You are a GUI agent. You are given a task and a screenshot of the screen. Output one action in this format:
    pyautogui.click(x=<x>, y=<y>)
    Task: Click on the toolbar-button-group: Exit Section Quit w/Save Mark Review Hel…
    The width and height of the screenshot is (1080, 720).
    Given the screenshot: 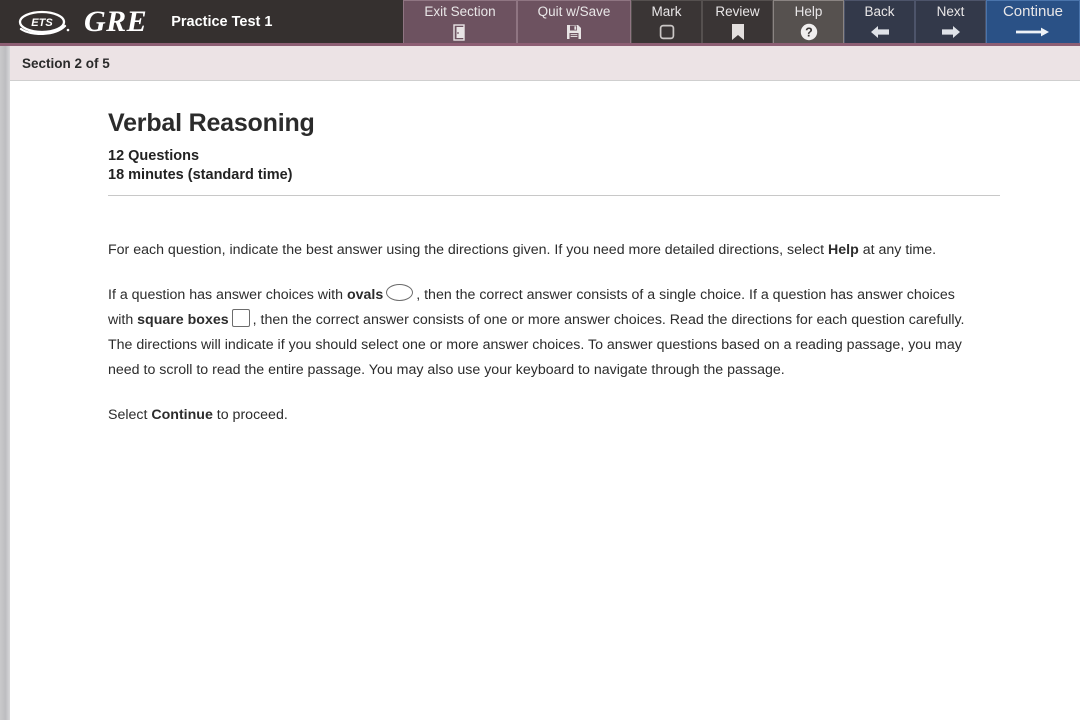 What is the action you would take?
    pyautogui.click(x=741, y=21)
    